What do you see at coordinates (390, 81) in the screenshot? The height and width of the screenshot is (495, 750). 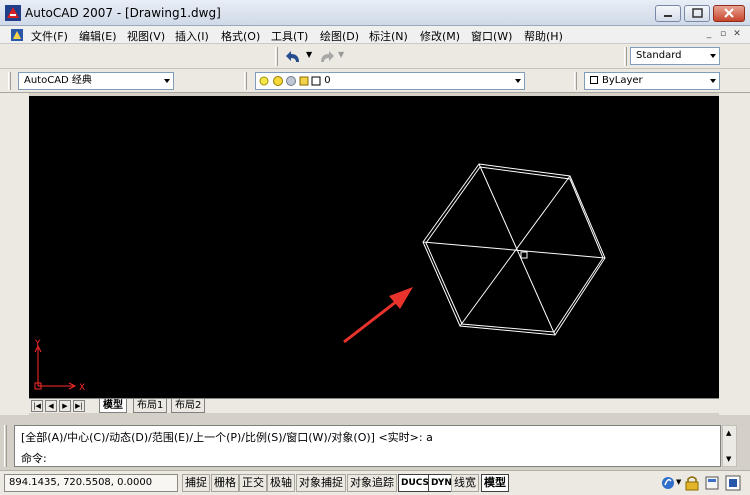 I see `layer-combo: 0` at bounding box center [390, 81].